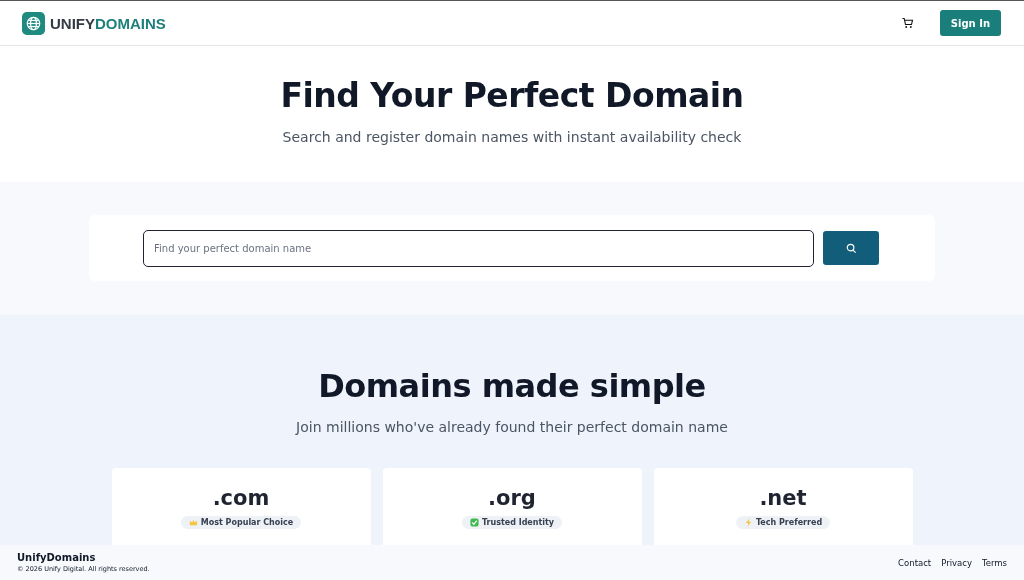  What do you see at coordinates (512, 498) in the screenshot?
I see `domain-extension: .org` at bounding box center [512, 498].